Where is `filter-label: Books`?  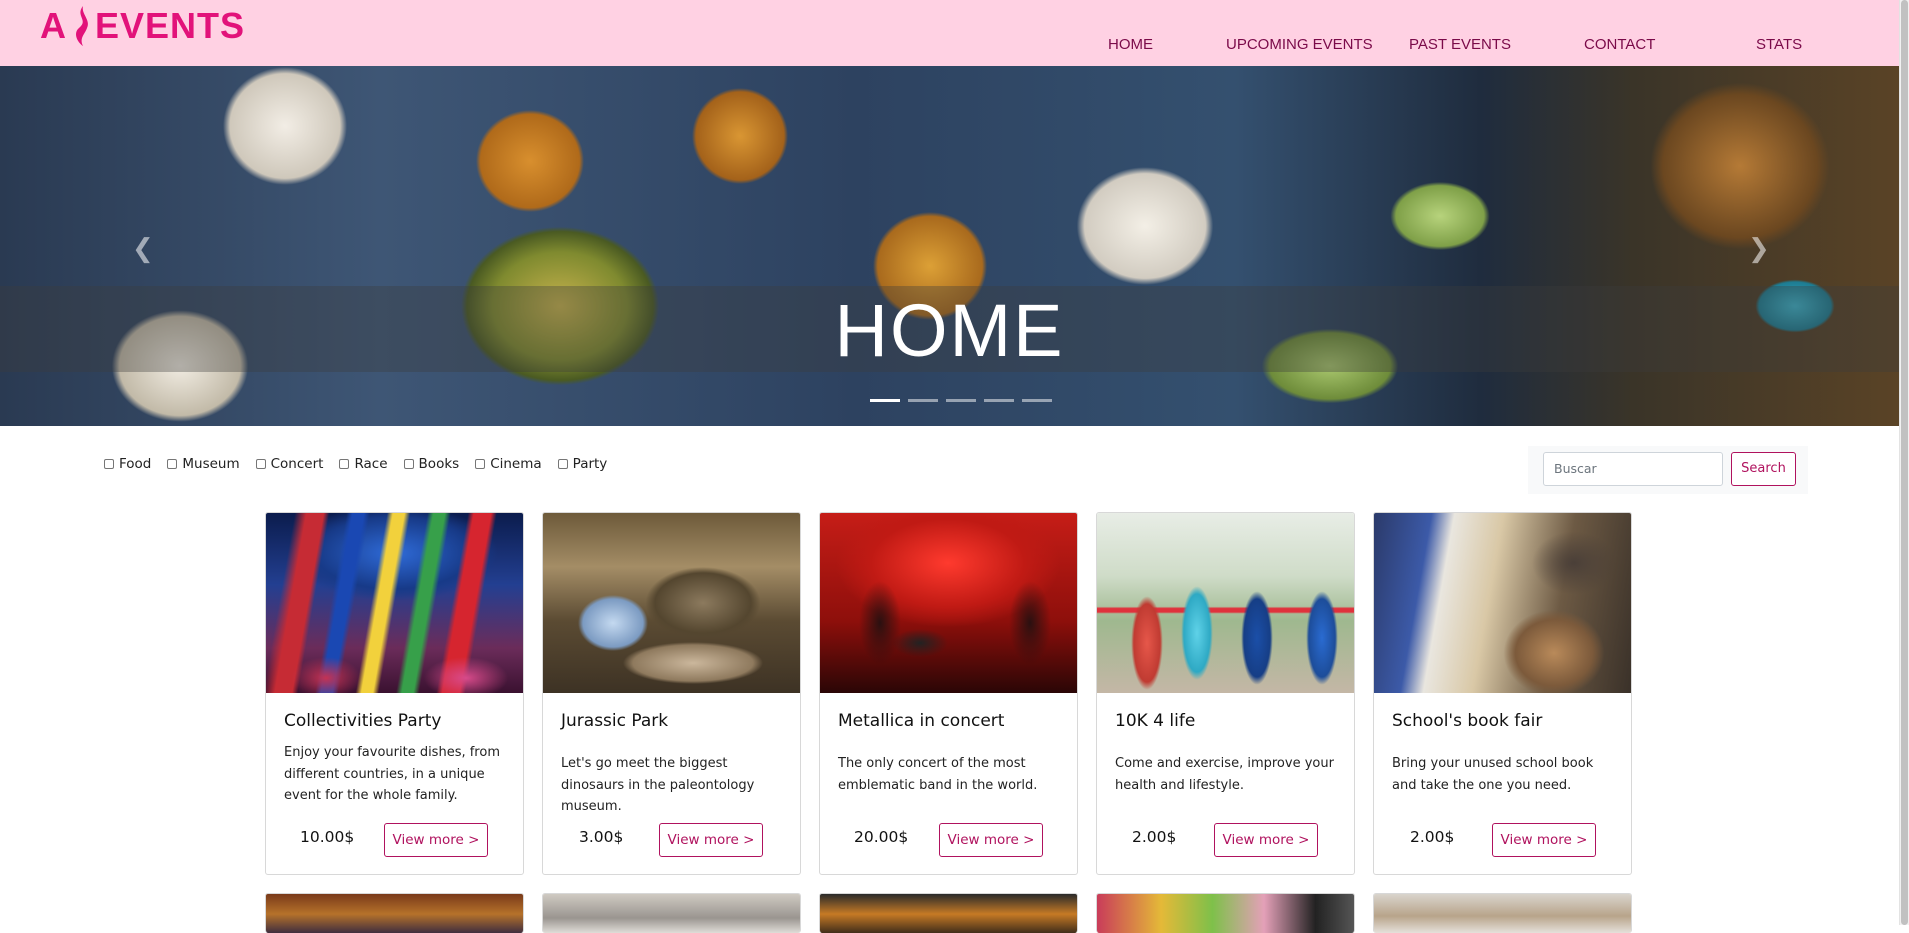 filter-label: Books is located at coordinates (439, 464).